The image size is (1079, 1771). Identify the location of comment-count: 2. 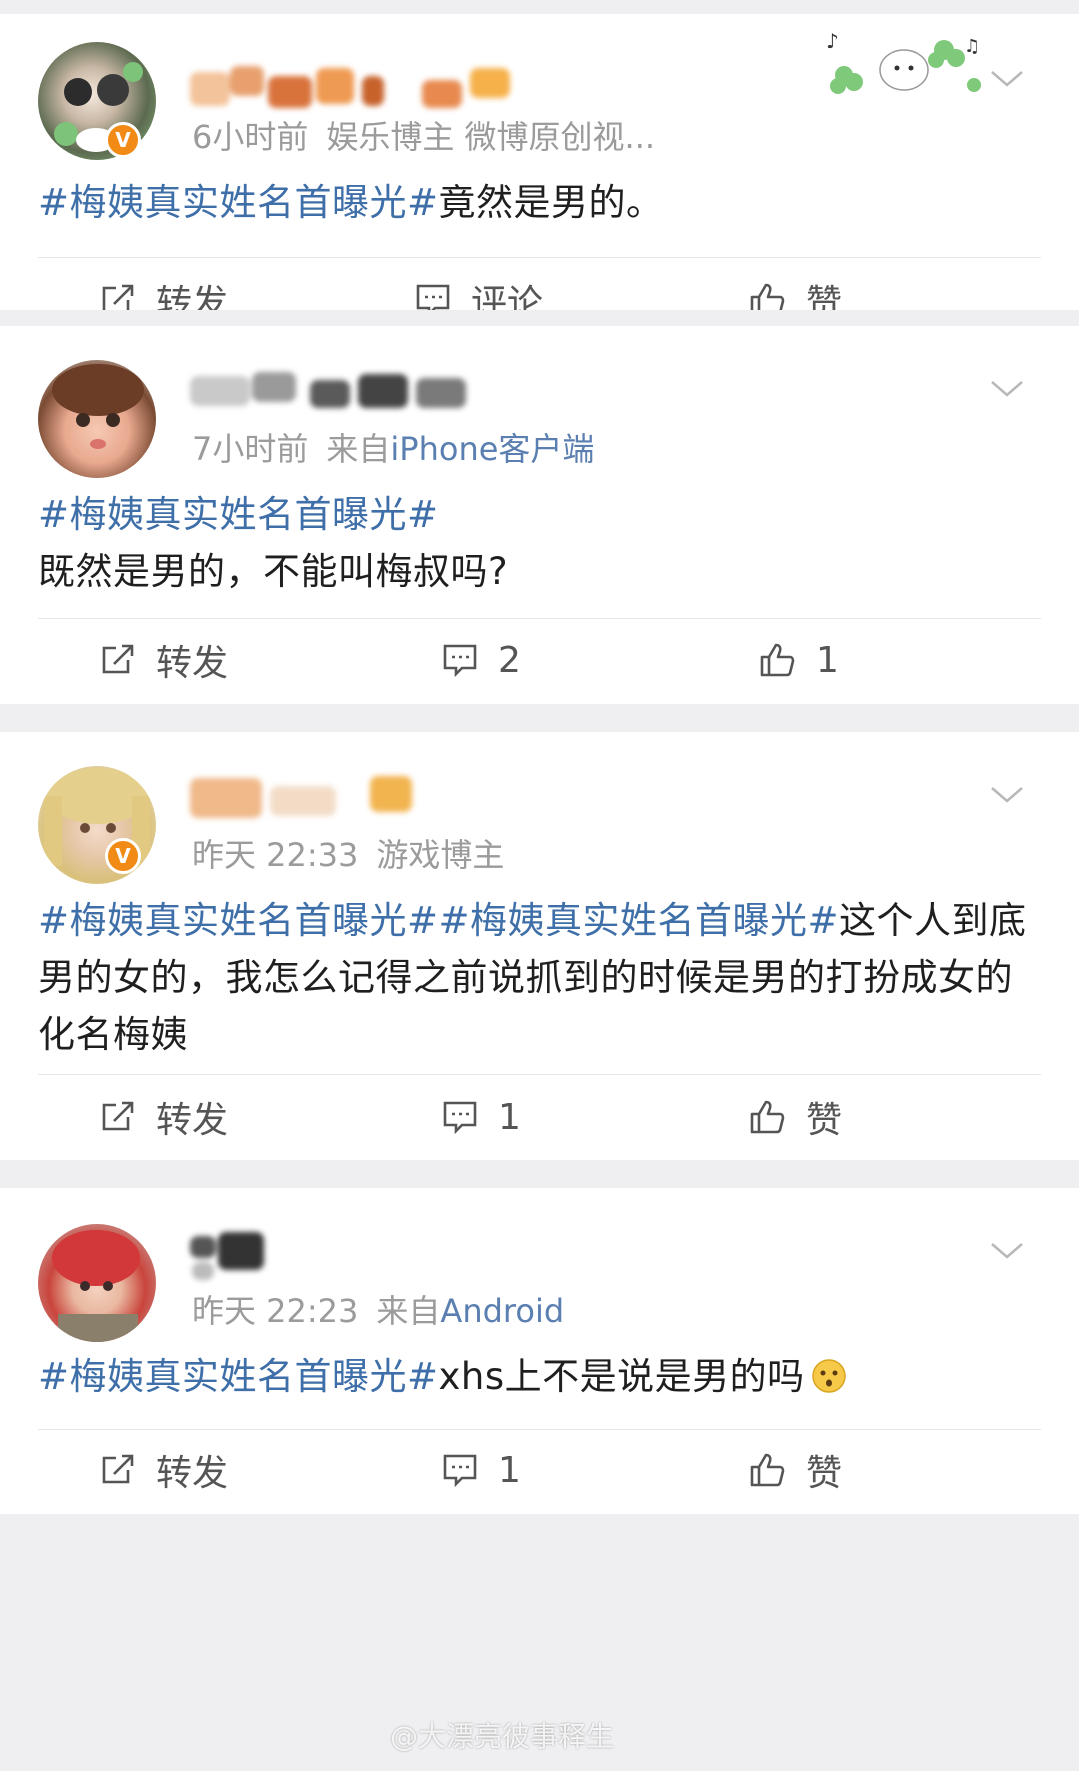
(509, 660).